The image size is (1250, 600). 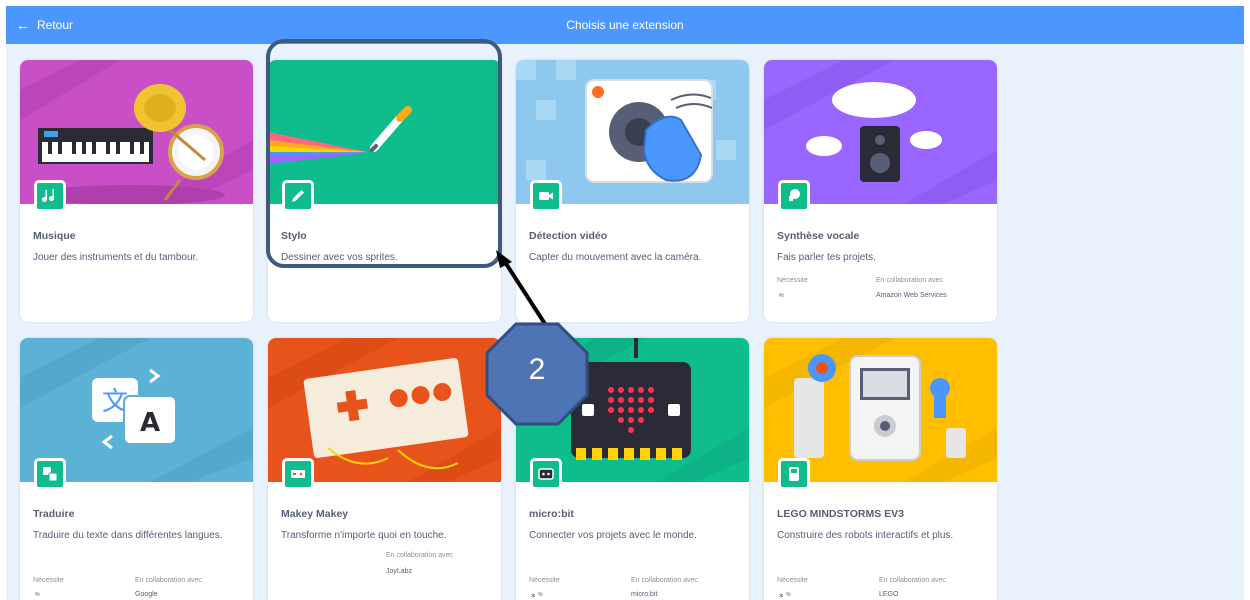 What do you see at coordinates (537, 369) in the screenshot?
I see `step-number: 2` at bounding box center [537, 369].